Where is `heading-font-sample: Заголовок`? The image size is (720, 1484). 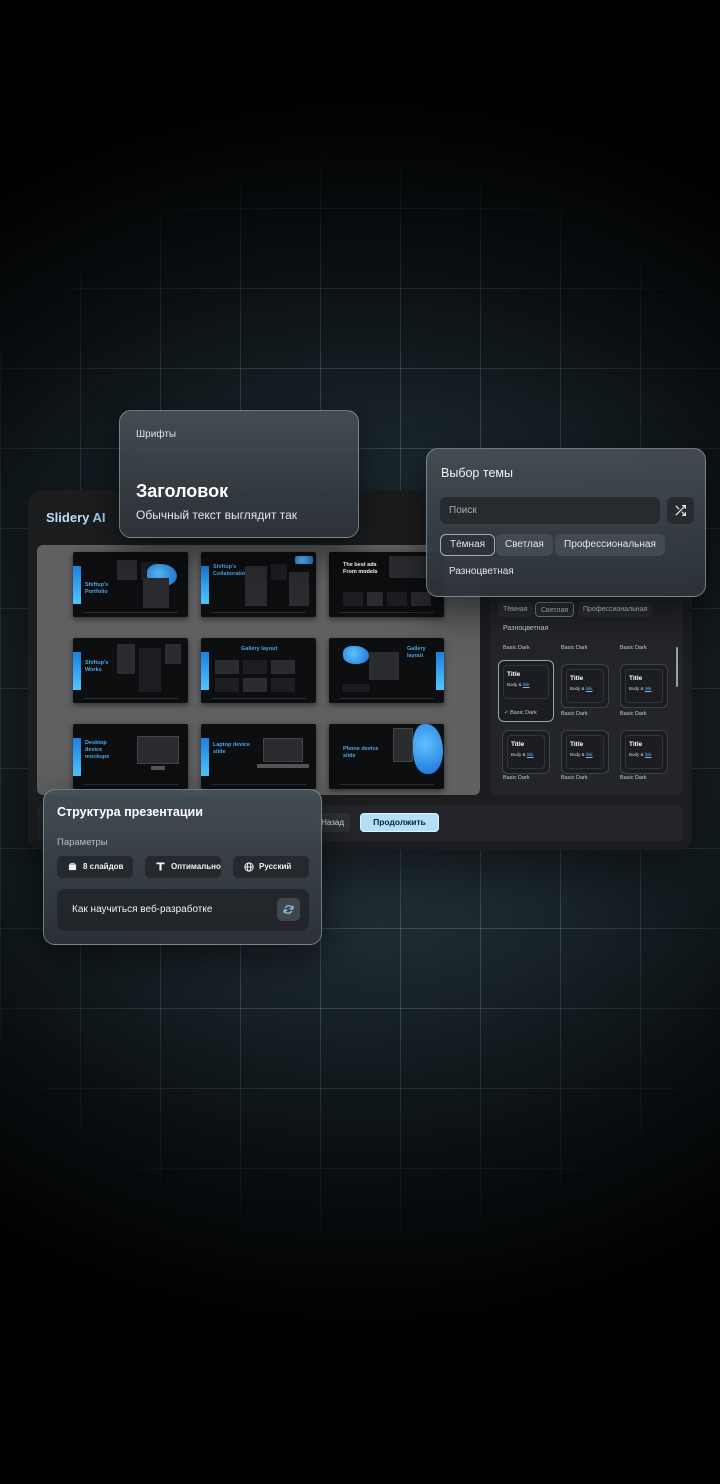
heading-font-sample: Заголовок is located at coordinates (182, 491).